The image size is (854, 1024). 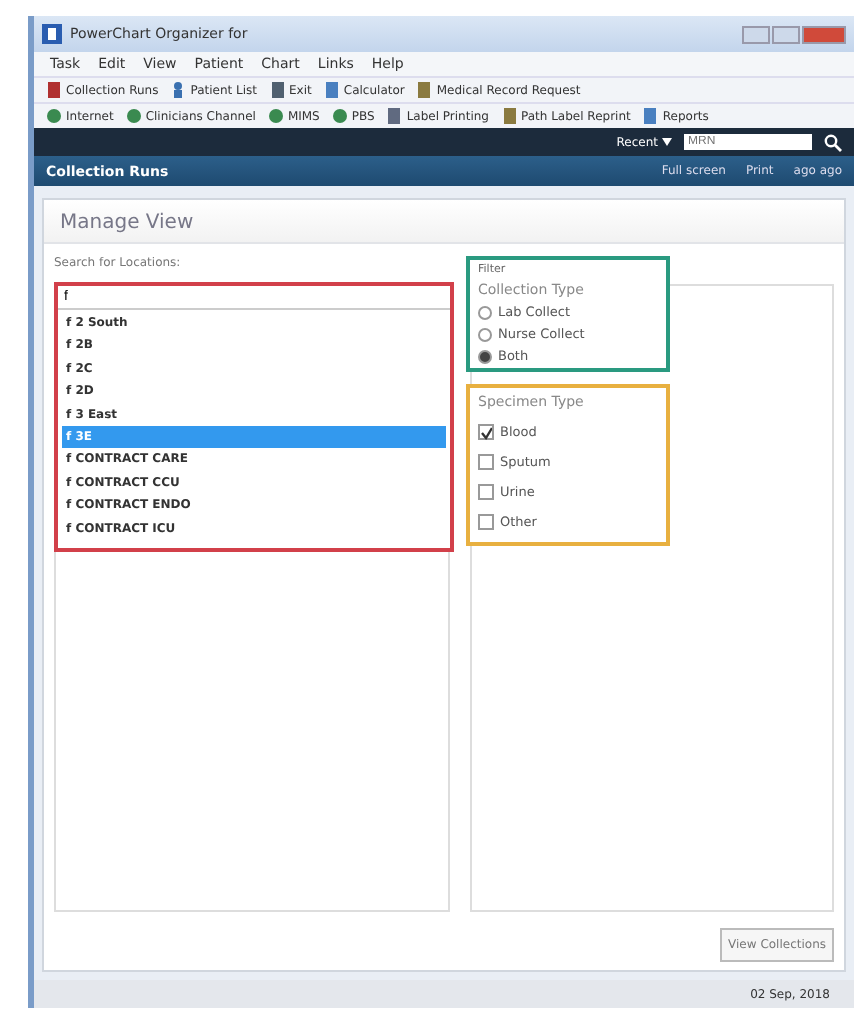 What do you see at coordinates (52, 34) in the screenshot?
I see `app-icon` at bounding box center [52, 34].